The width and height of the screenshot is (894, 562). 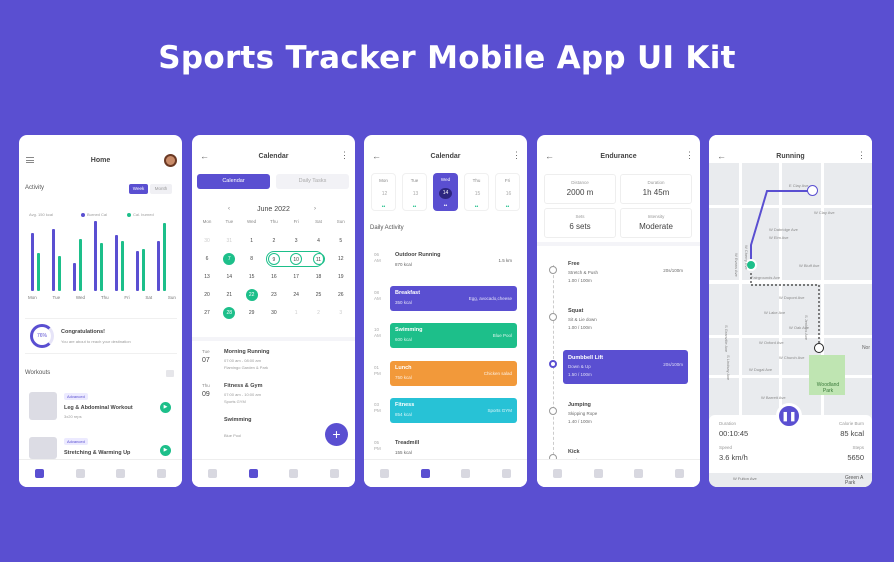 I want to click on tab-week: Week, so click(x=138, y=189).